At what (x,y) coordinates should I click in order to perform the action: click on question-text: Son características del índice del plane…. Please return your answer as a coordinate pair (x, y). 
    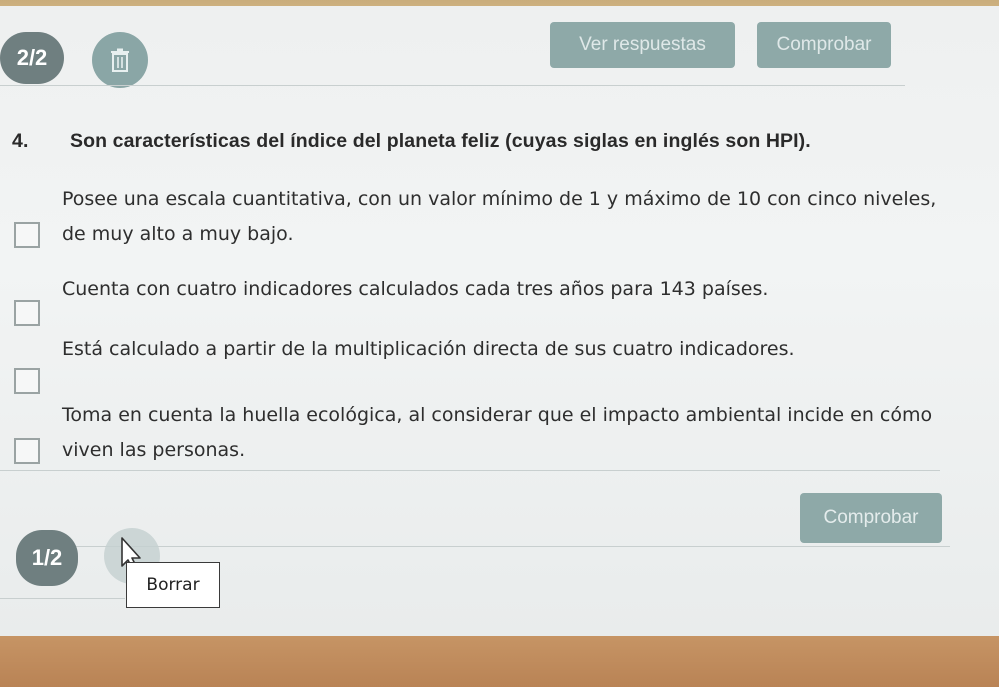
    Looking at the image, I should click on (440, 141).